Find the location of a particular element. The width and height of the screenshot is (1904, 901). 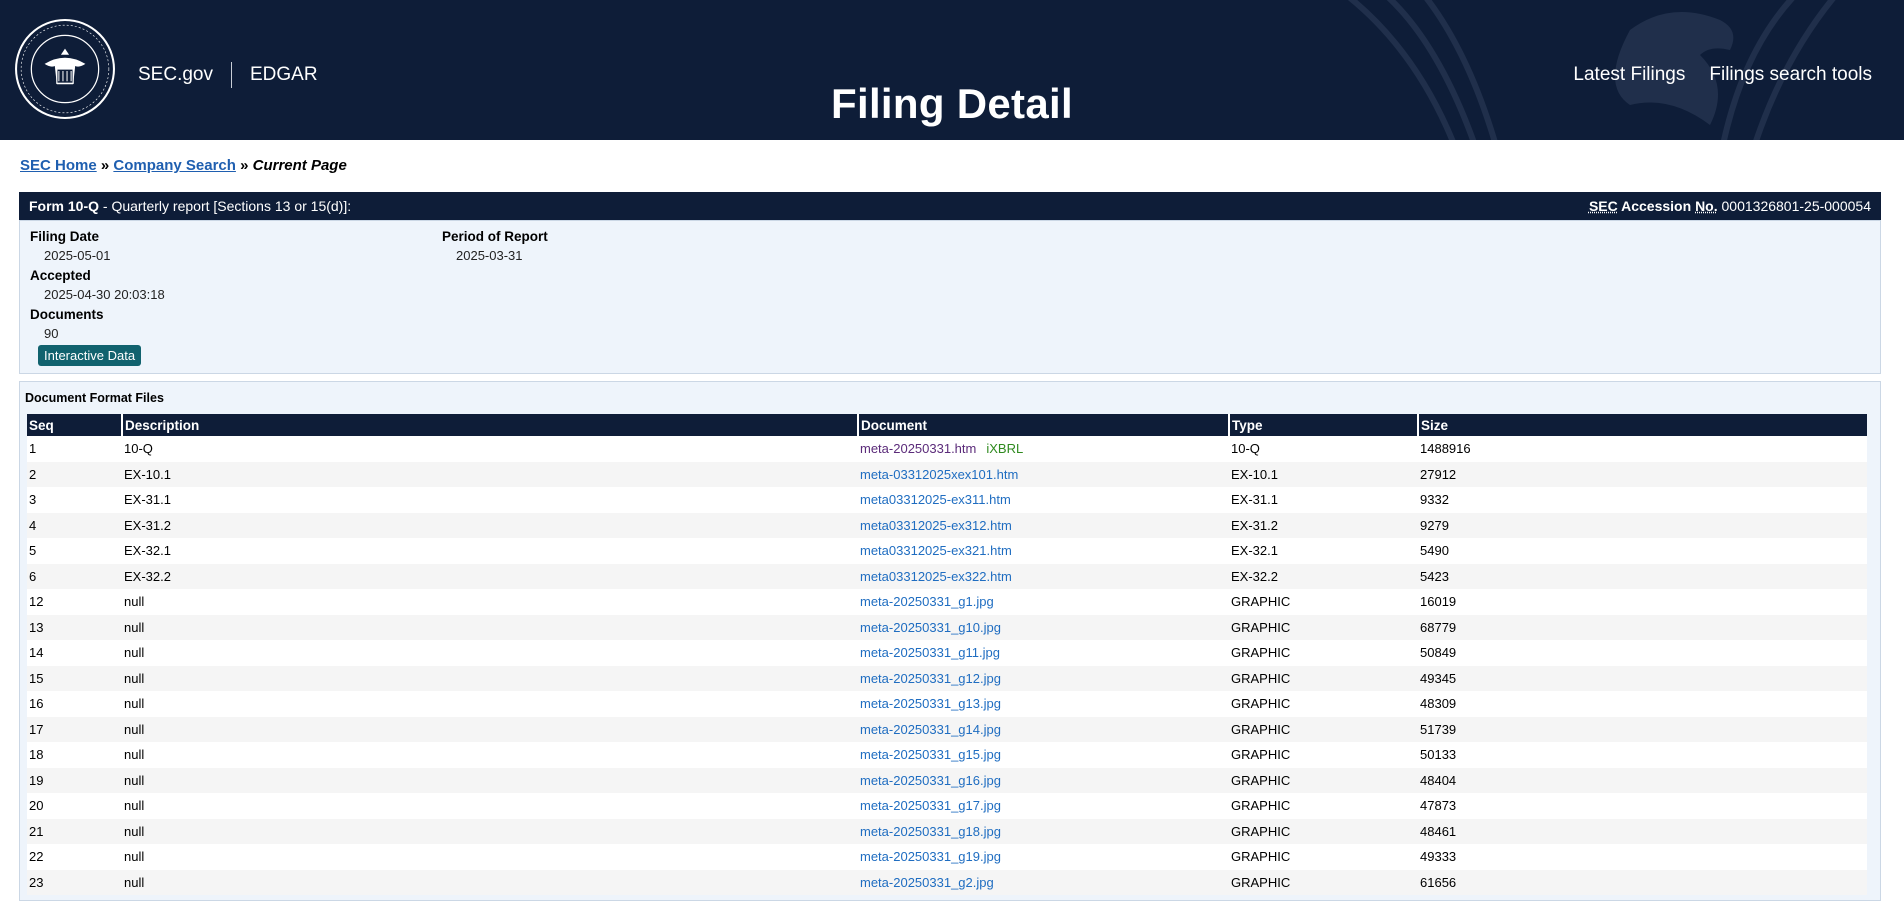

size-cell: 27912 is located at coordinates (1642, 474).